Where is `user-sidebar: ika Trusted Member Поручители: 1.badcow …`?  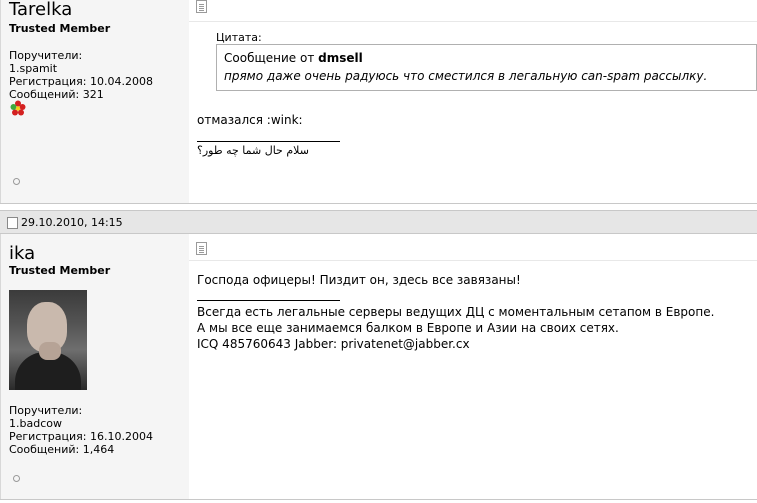
user-sidebar: ika Trusted Member Поручители: 1.badcow … is located at coordinates (94, 367).